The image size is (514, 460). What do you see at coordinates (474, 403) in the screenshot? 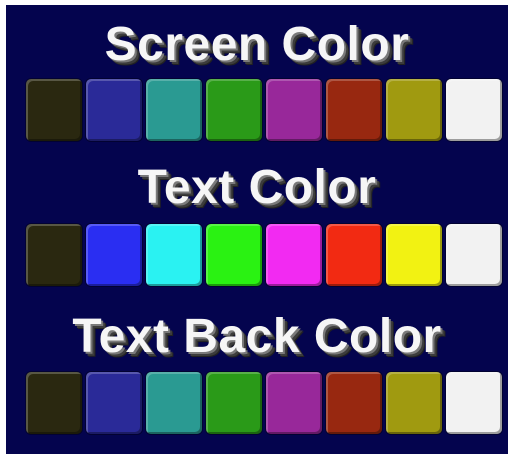
I see `text-back-color-swatch-white` at bounding box center [474, 403].